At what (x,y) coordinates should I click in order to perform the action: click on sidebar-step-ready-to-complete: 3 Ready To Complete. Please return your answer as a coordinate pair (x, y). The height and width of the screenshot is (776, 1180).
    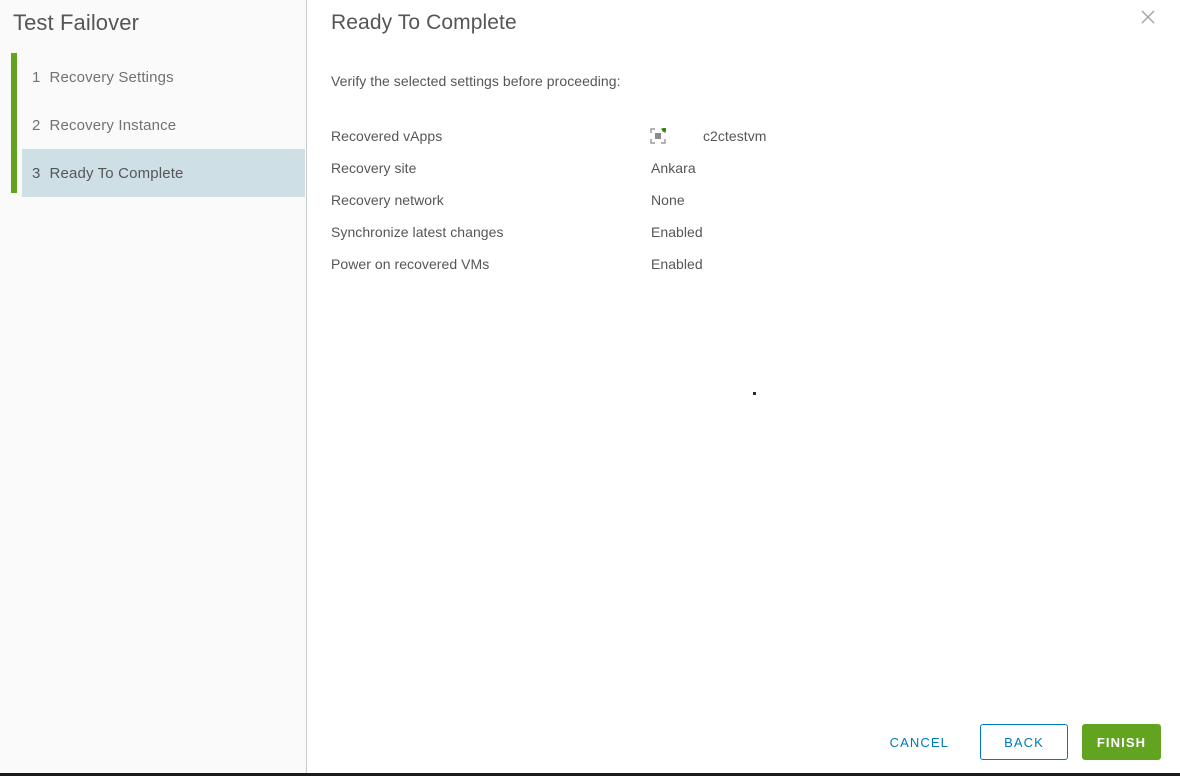
    Looking at the image, I should click on (163, 173).